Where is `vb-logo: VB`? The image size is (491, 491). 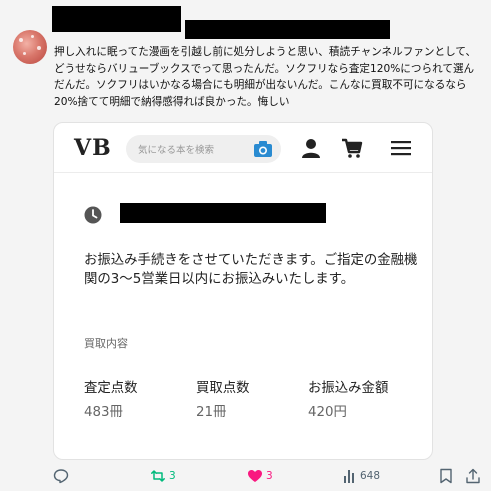
vb-logo: VB is located at coordinates (93, 148).